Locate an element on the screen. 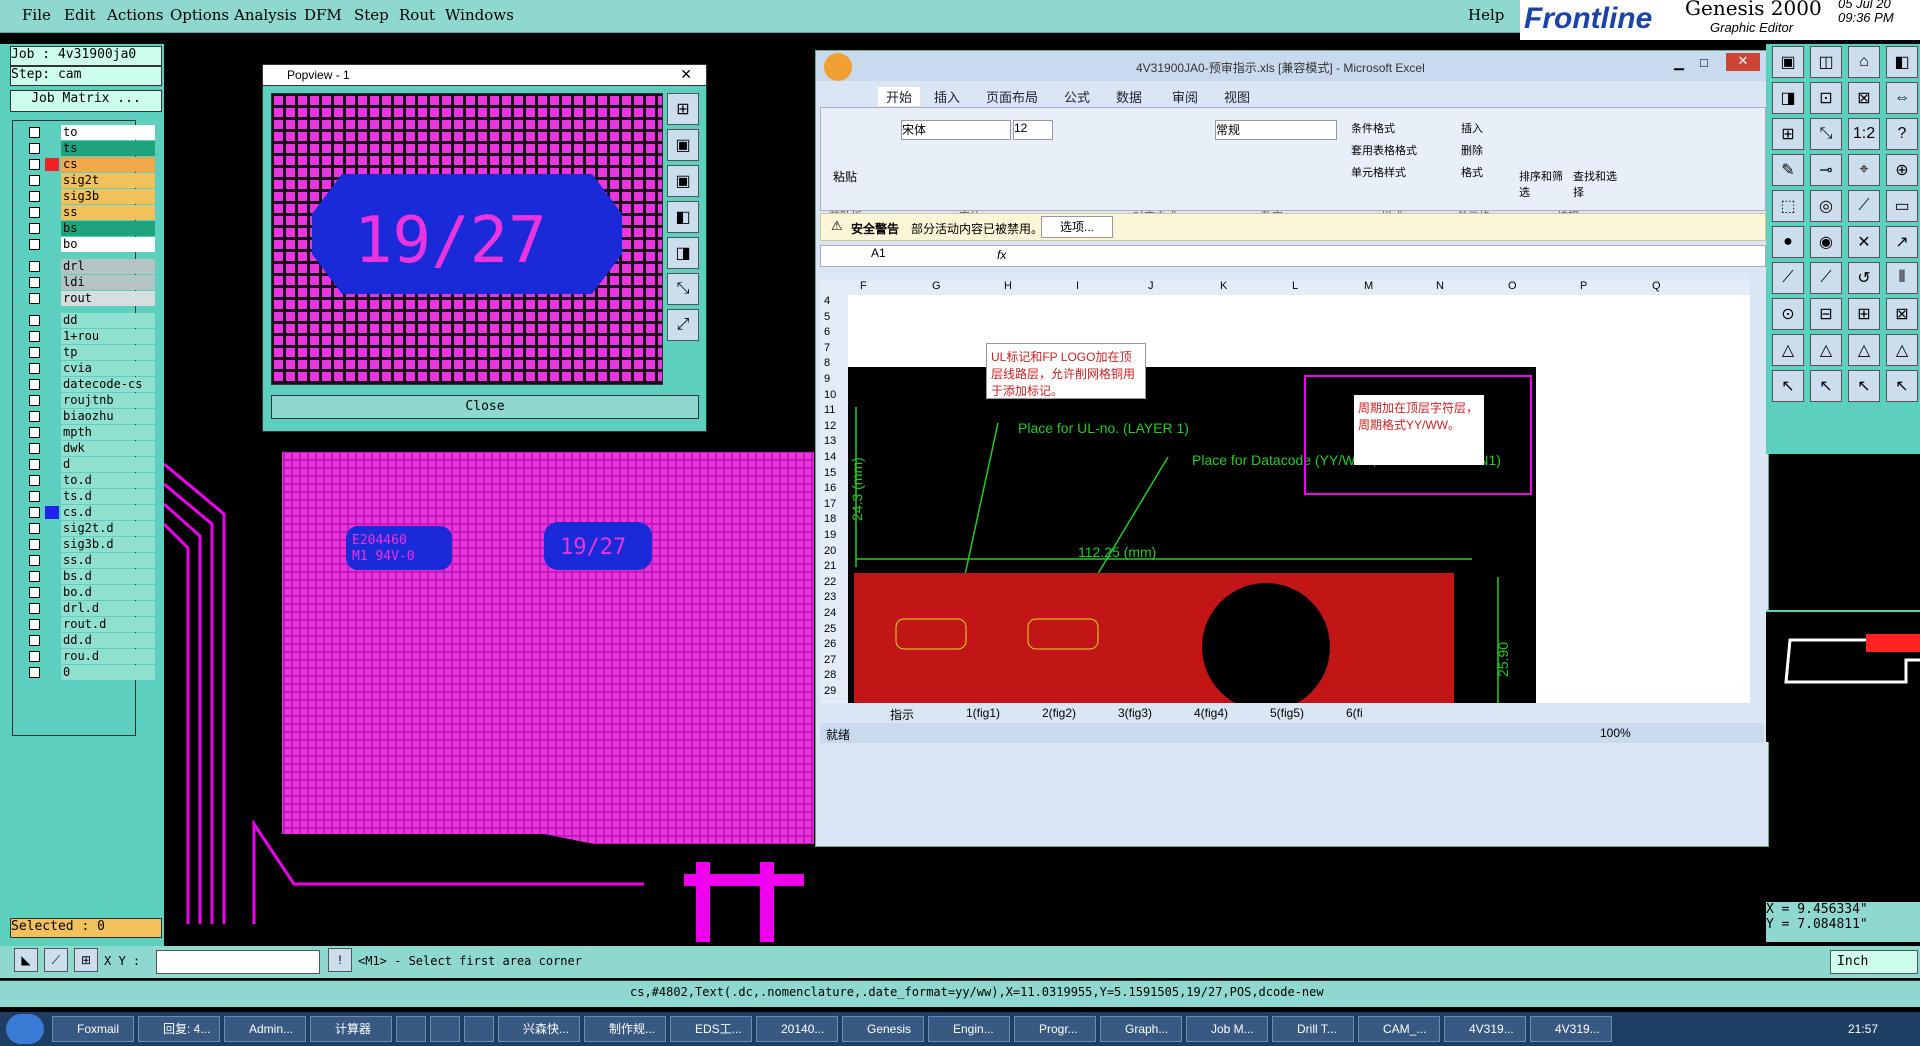 This screenshot has width=1920, height=1046. tab-page-layout: 页面布局 is located at coordinates (1012, 96).